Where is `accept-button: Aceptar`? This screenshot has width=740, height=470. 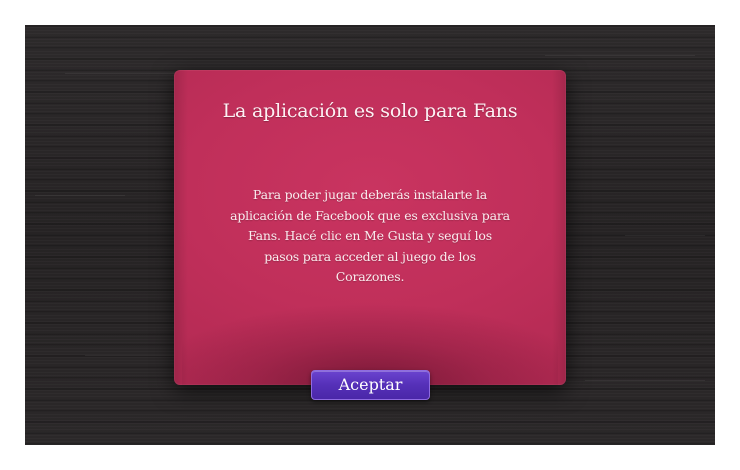 accept-button: Aceptar is located at coordinates (370, 385).